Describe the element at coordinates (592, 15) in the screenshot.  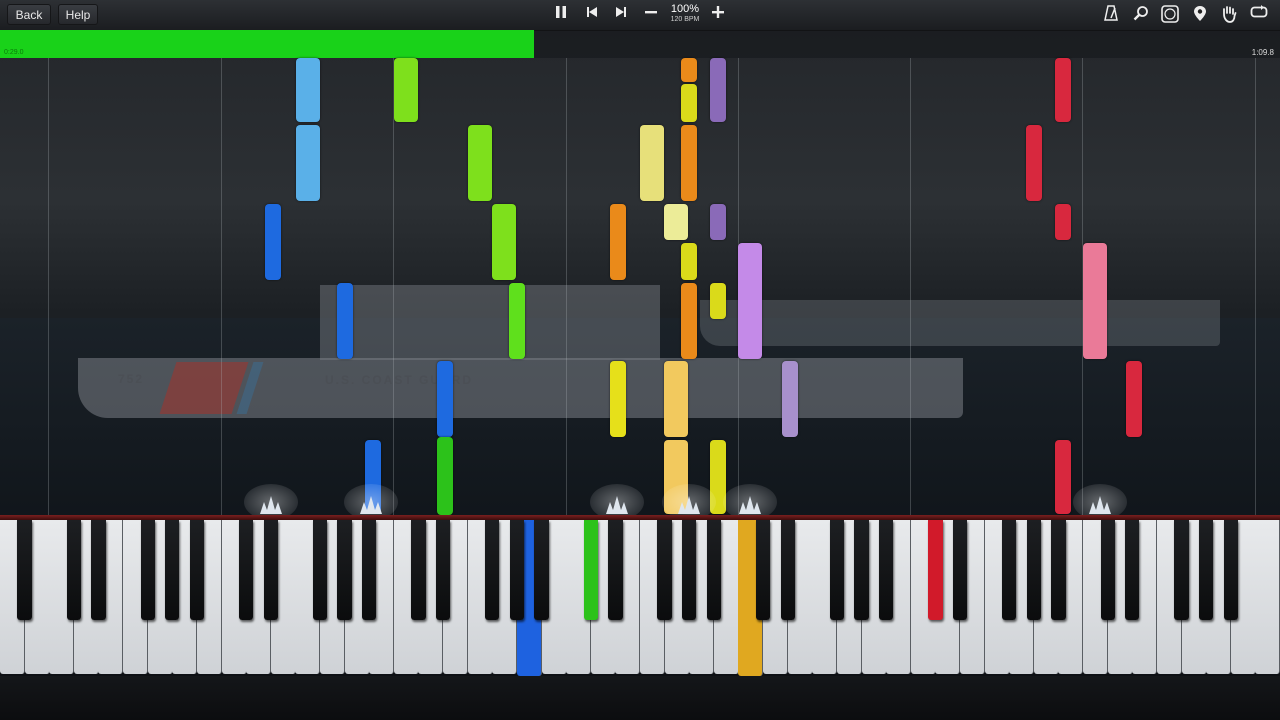
I see `previous-icon` at that location.